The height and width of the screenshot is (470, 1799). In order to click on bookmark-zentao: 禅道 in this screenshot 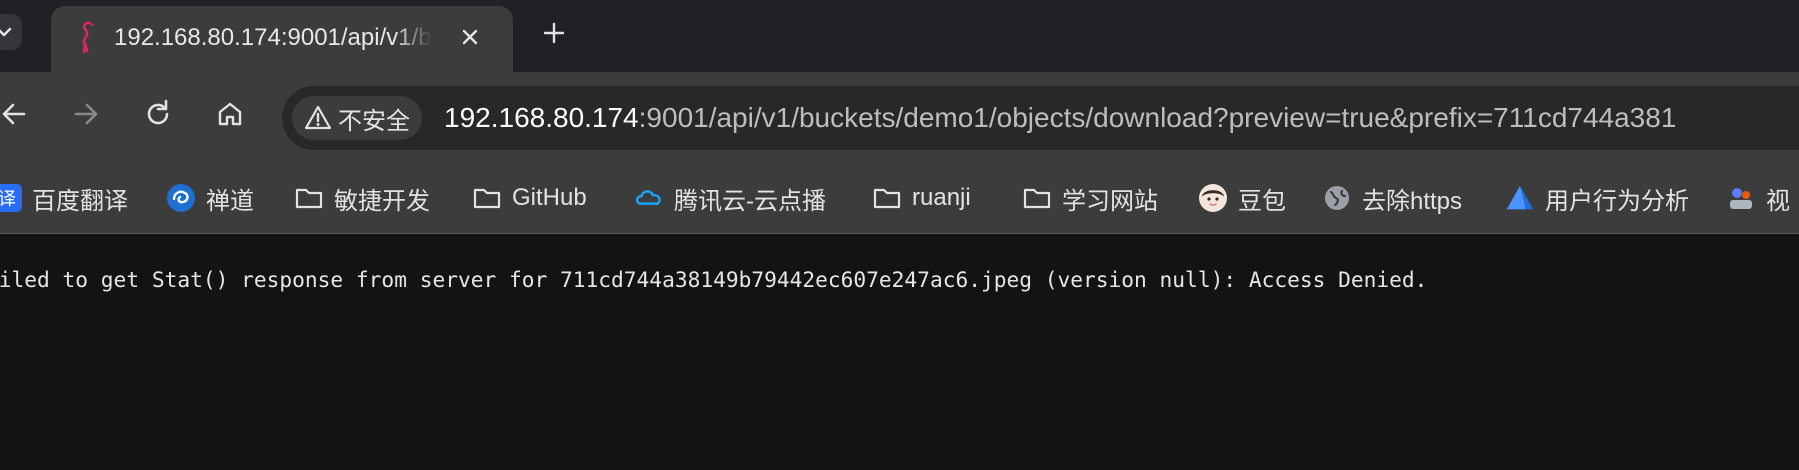, I will do `click(210, 198)`.